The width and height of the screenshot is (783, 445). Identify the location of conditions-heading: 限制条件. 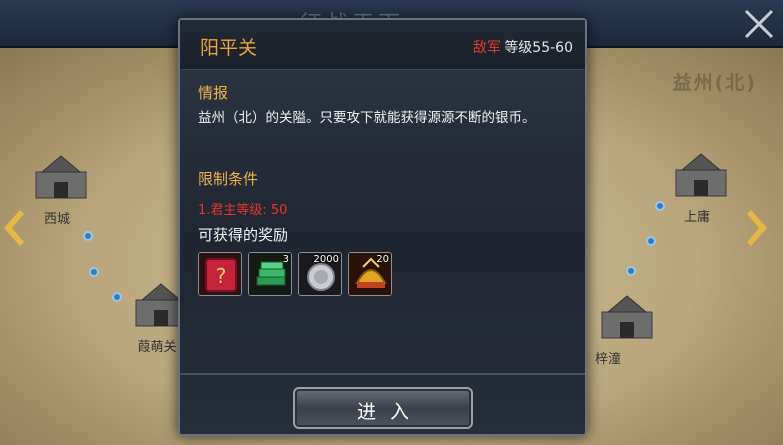
(228, 179).